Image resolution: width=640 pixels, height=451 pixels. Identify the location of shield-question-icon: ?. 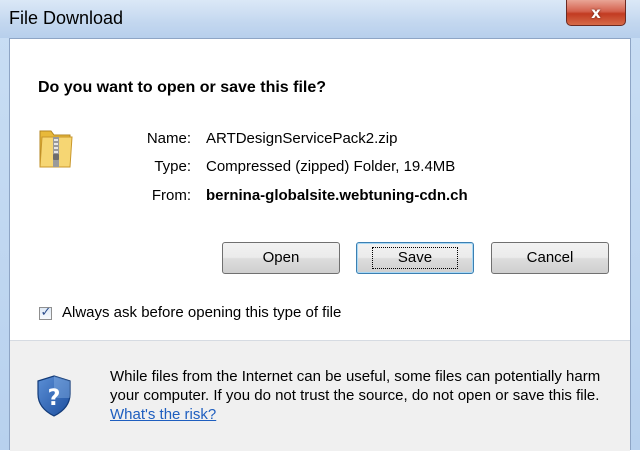
(54, 396).